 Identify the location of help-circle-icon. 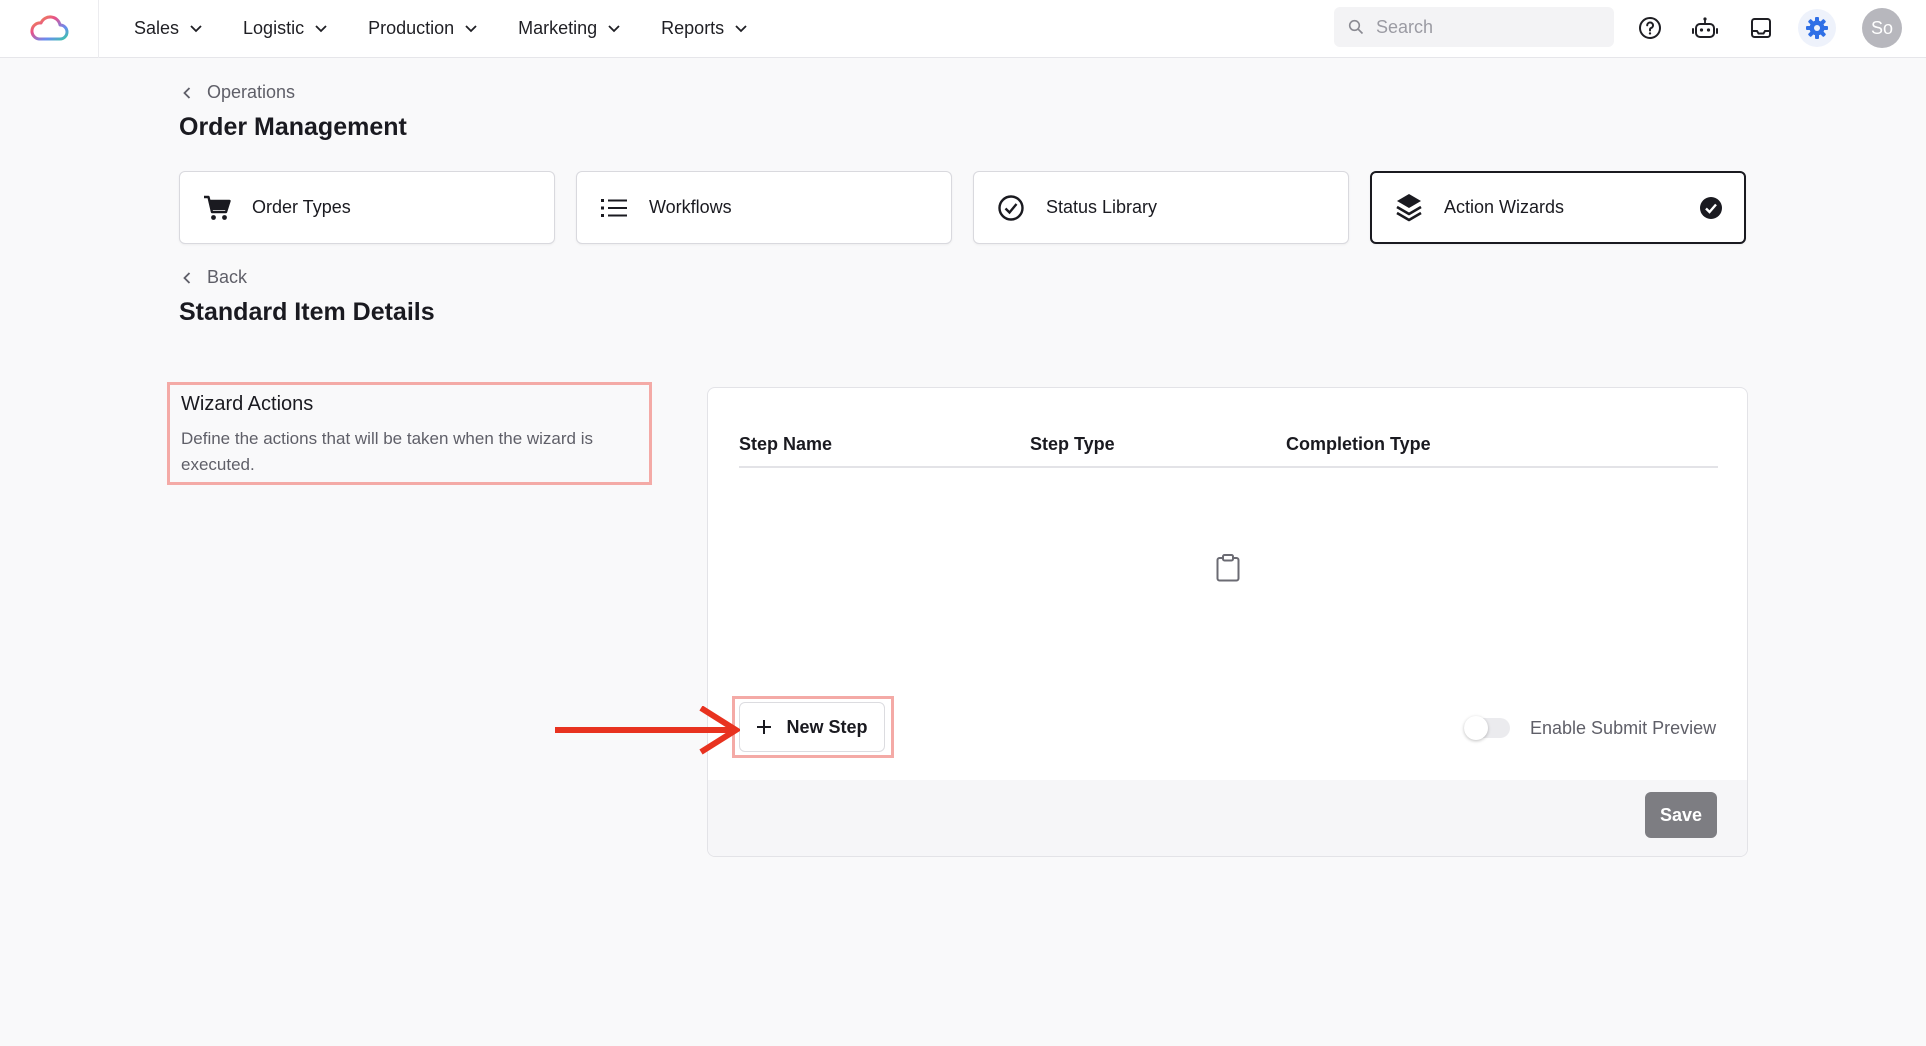
(1650, 28).